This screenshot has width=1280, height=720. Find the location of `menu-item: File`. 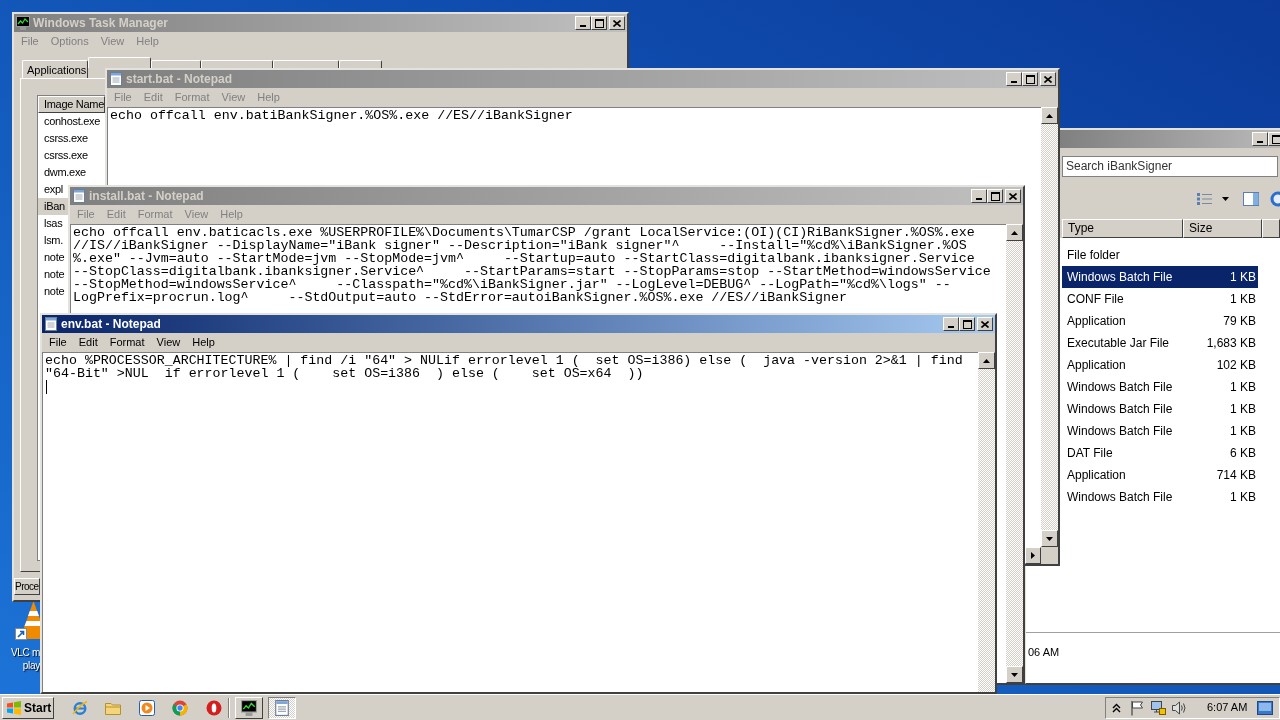

menu-item: File is located at coordinates (58, 342).